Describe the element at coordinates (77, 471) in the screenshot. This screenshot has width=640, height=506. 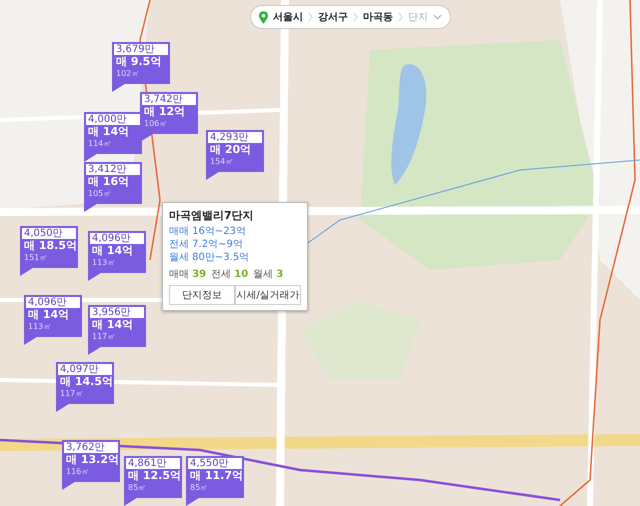
I see `area-text: 116㎡` at that location.